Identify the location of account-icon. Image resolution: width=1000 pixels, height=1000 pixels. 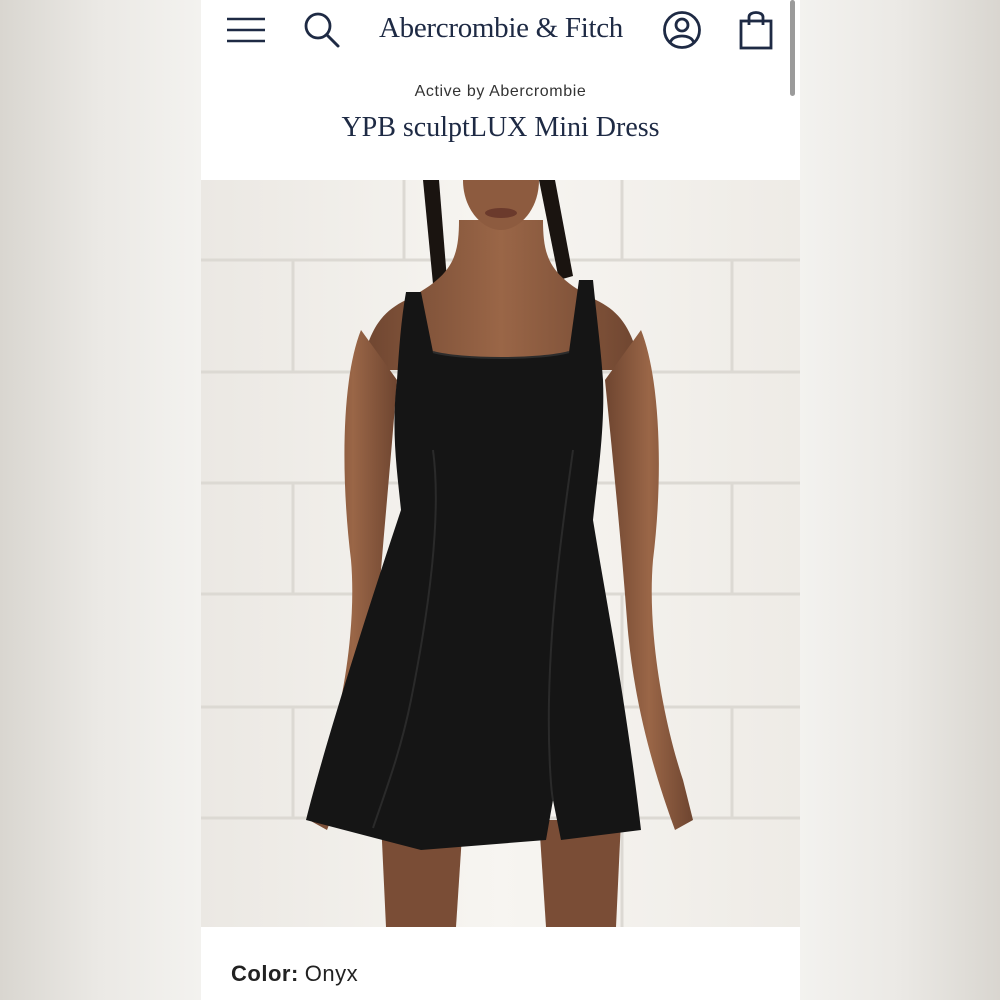
(682, 30).